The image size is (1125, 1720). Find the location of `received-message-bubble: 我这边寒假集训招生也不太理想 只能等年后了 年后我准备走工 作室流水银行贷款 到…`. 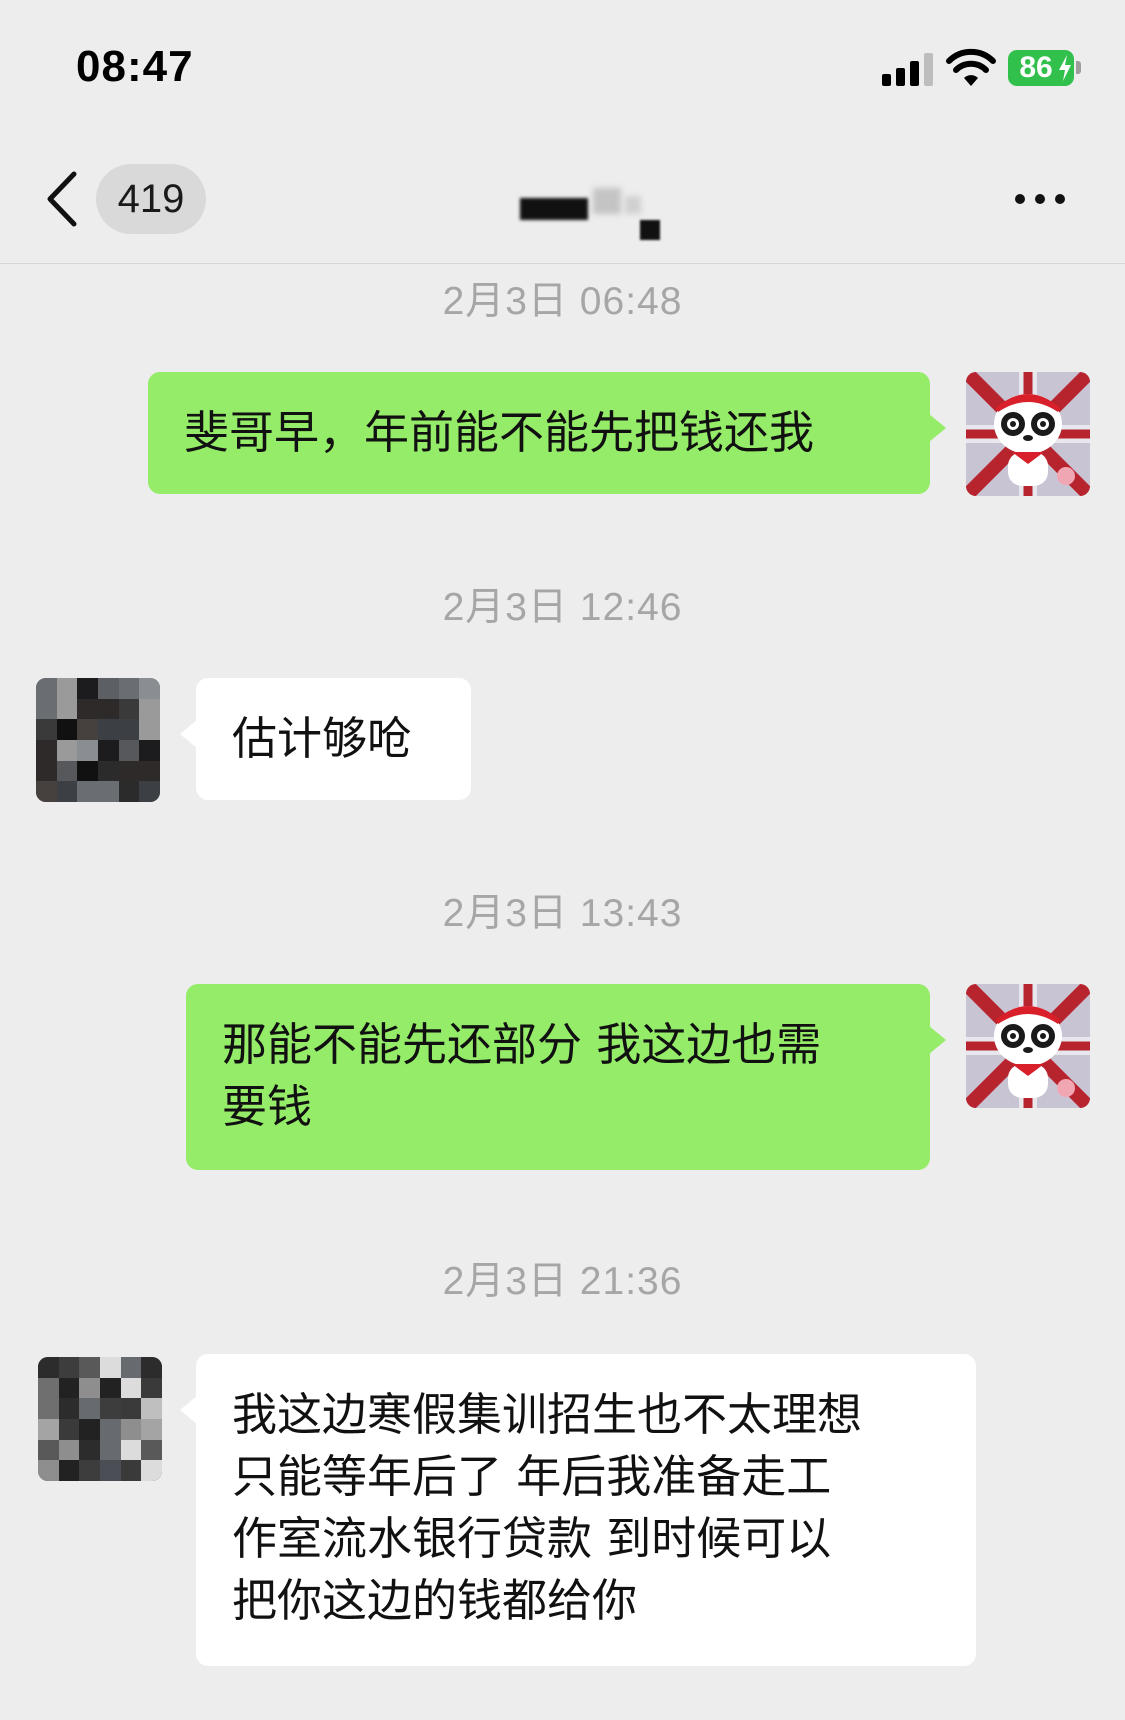

received-message-bubble: 我这边寒假集训招生也不太理想 只能等年后了 年后我准备走工 作室流水银行贷款 到… is located at coordinates (578, 1510).